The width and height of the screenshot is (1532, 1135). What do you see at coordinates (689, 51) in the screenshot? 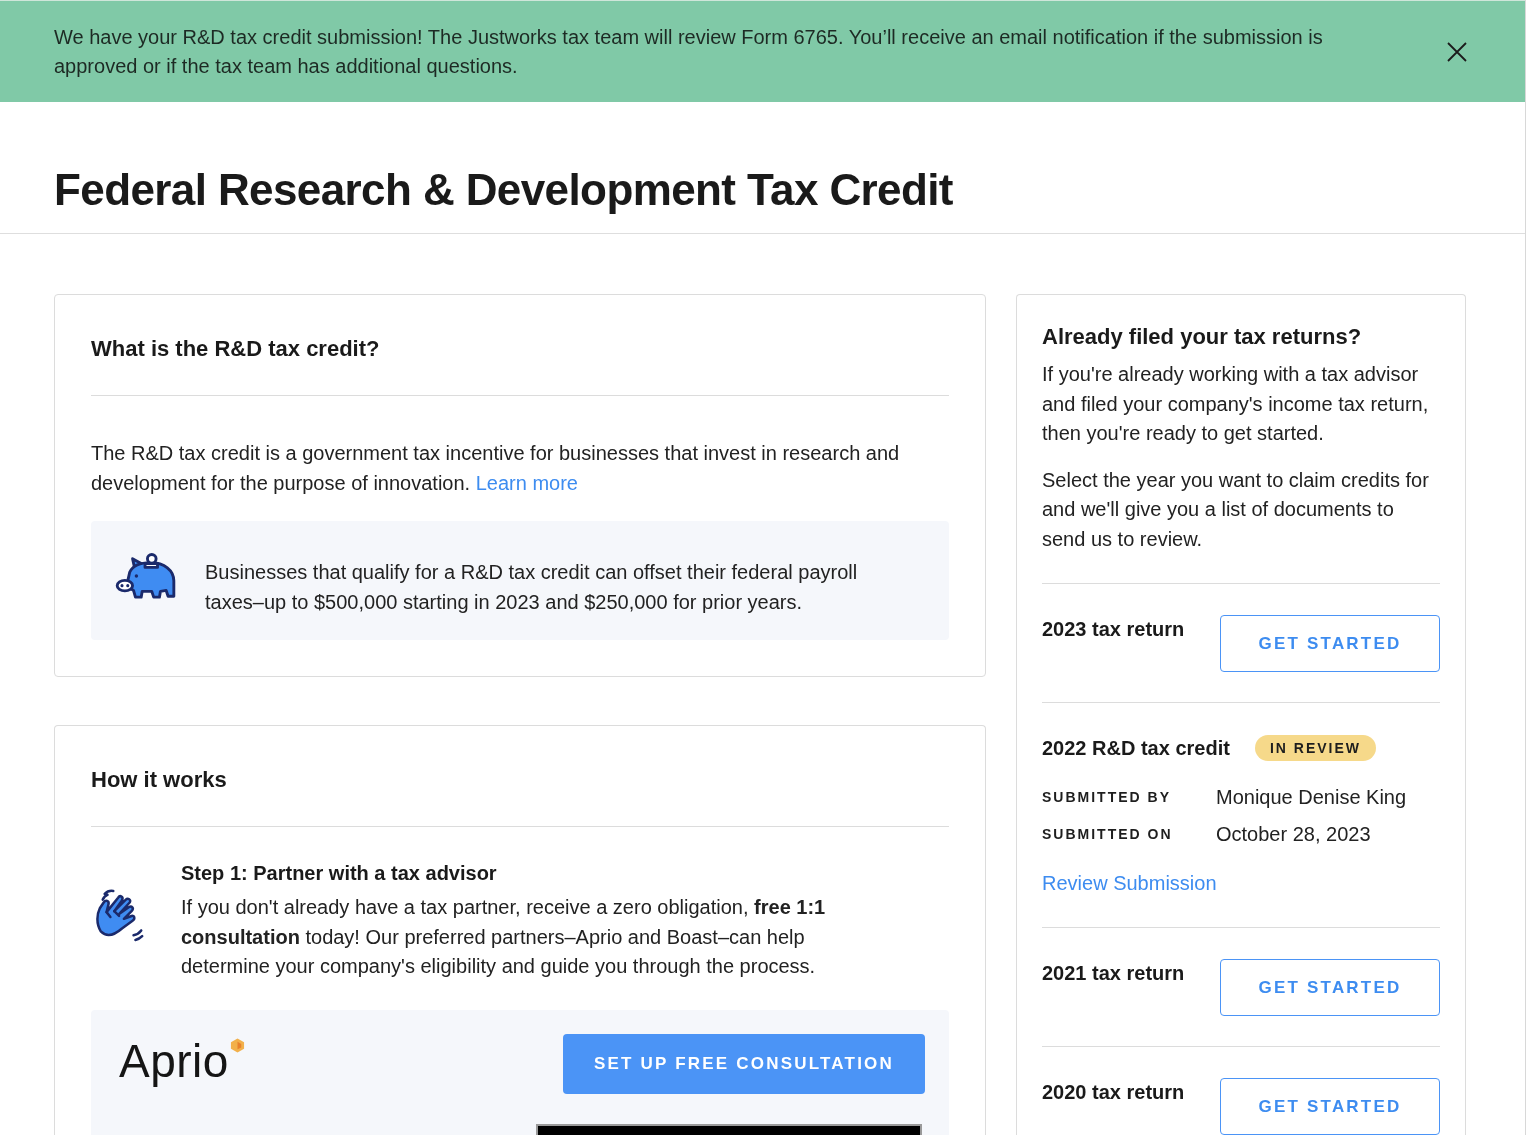
I see `banner-message: We have your R&D tax credit submission! The Justworks tax team will review Form 6765. You’ll receive an email notification if the submission is approved or if the tax team has additional questions.` at bounding box center [689, 51].